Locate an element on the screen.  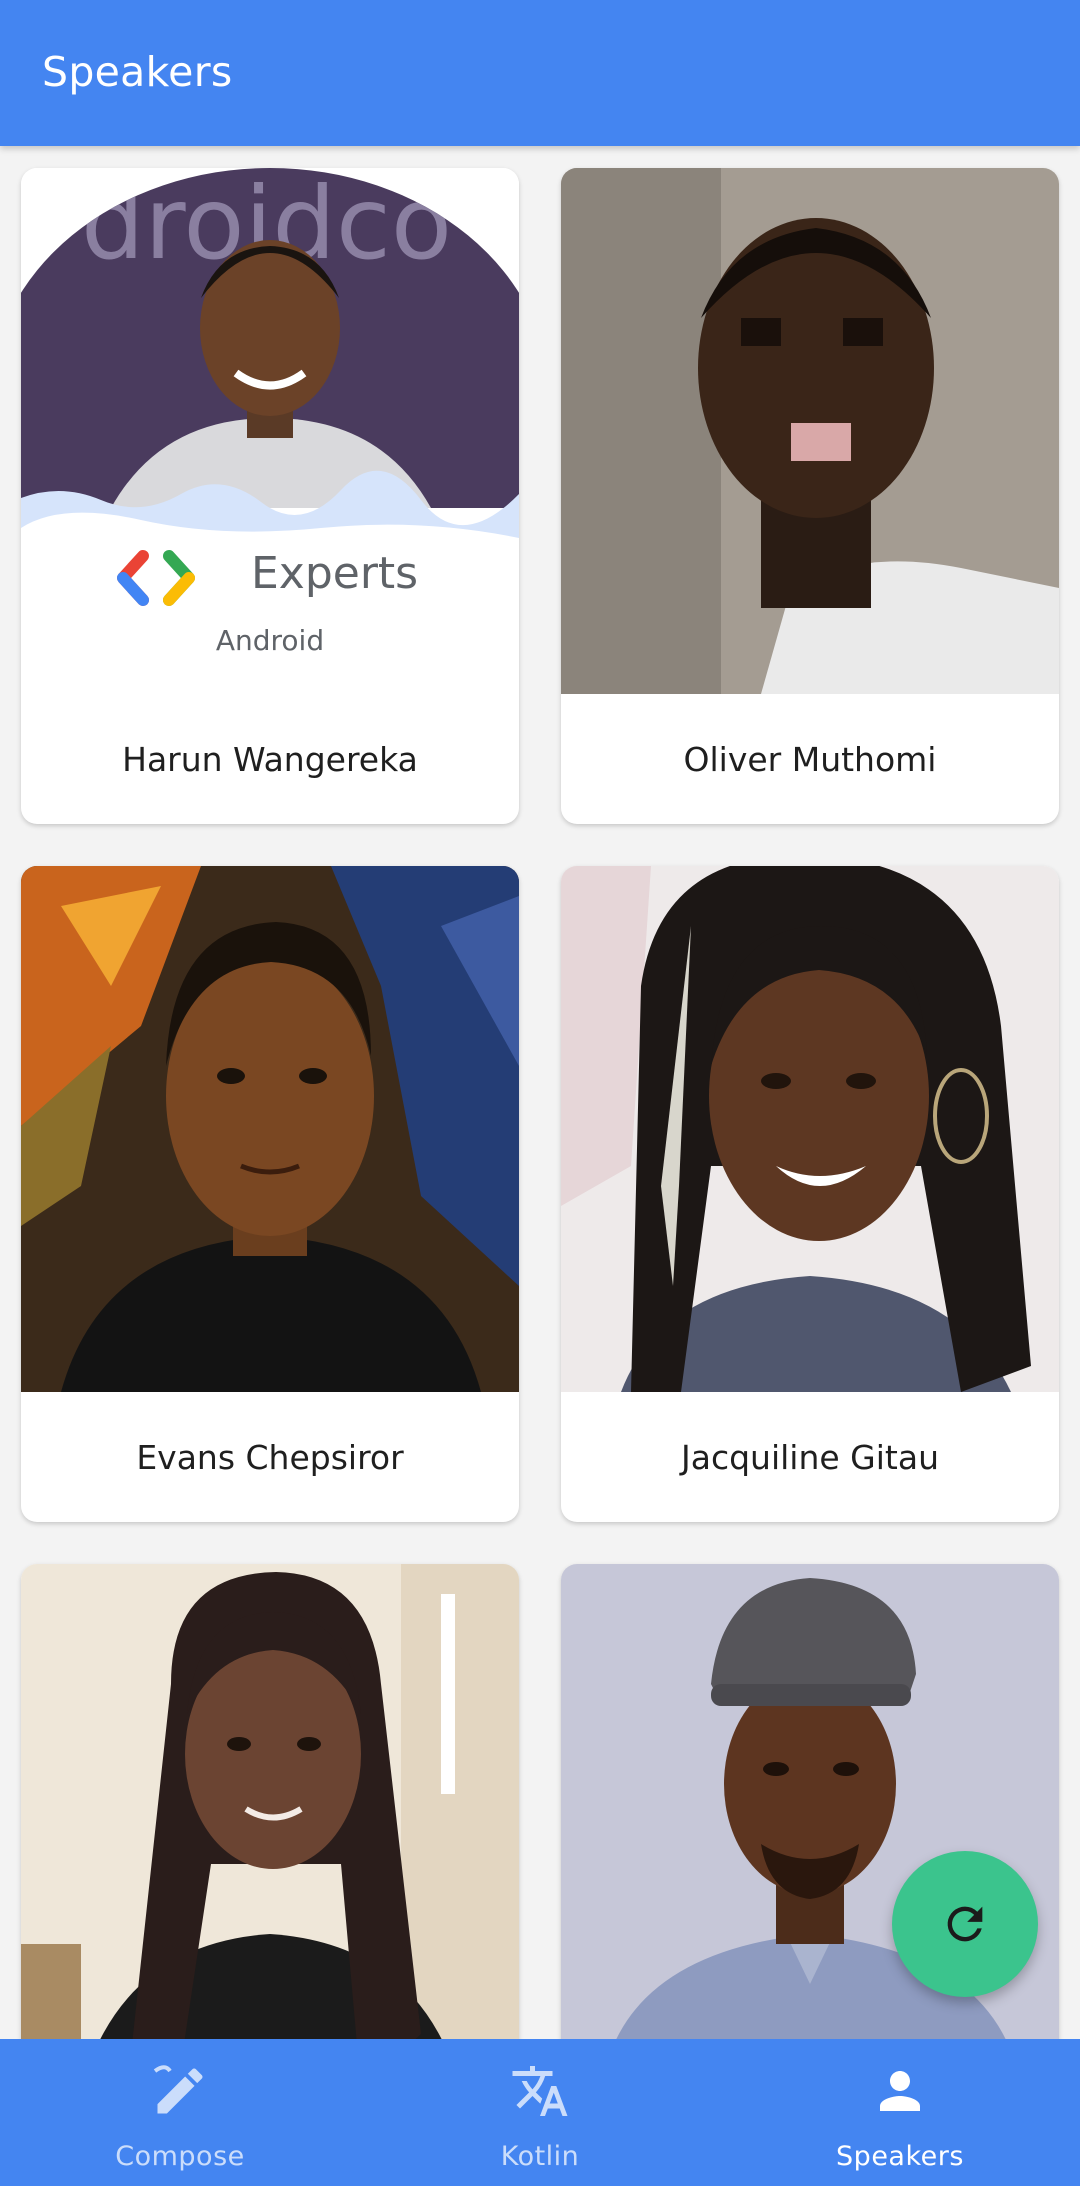
nav-item-speakers: Speakers is located at coordinates (900, 2112).